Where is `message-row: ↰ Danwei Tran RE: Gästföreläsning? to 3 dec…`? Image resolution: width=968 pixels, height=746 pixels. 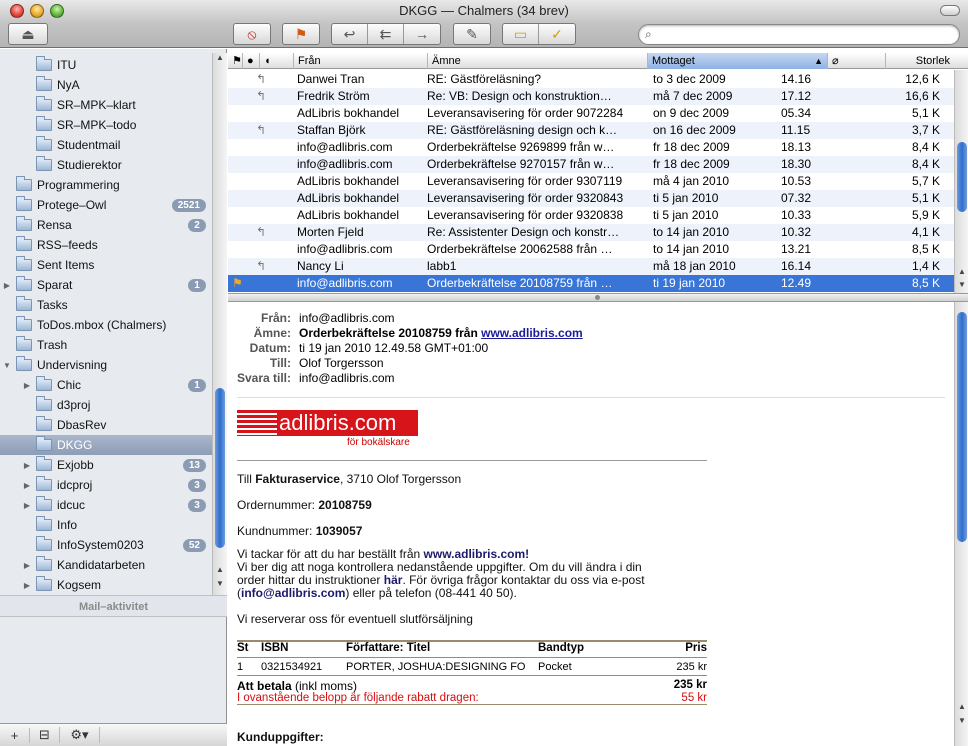
message-row: ↰ Danwei Tran RE: Gästföreläsning? to 3 dec… is located at coordinates (591, 79).